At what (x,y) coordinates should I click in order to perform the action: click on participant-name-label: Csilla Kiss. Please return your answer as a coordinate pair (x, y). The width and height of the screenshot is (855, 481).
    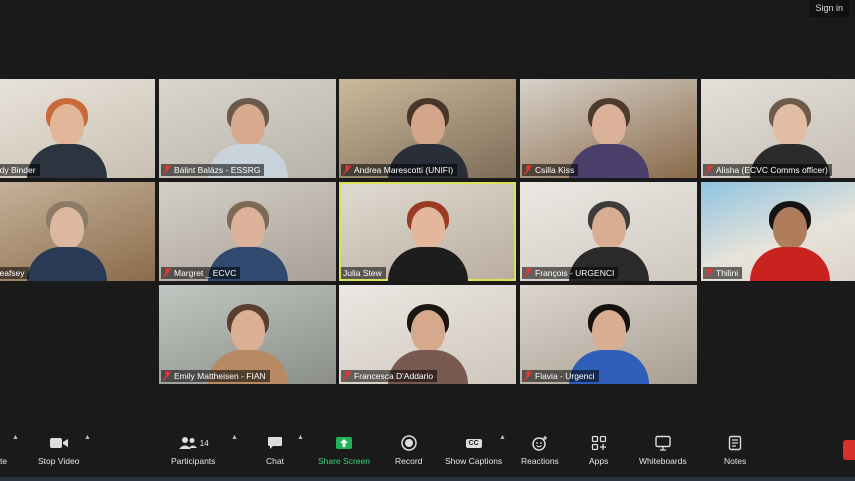
    Looking at the image, I should click on (550, 170).